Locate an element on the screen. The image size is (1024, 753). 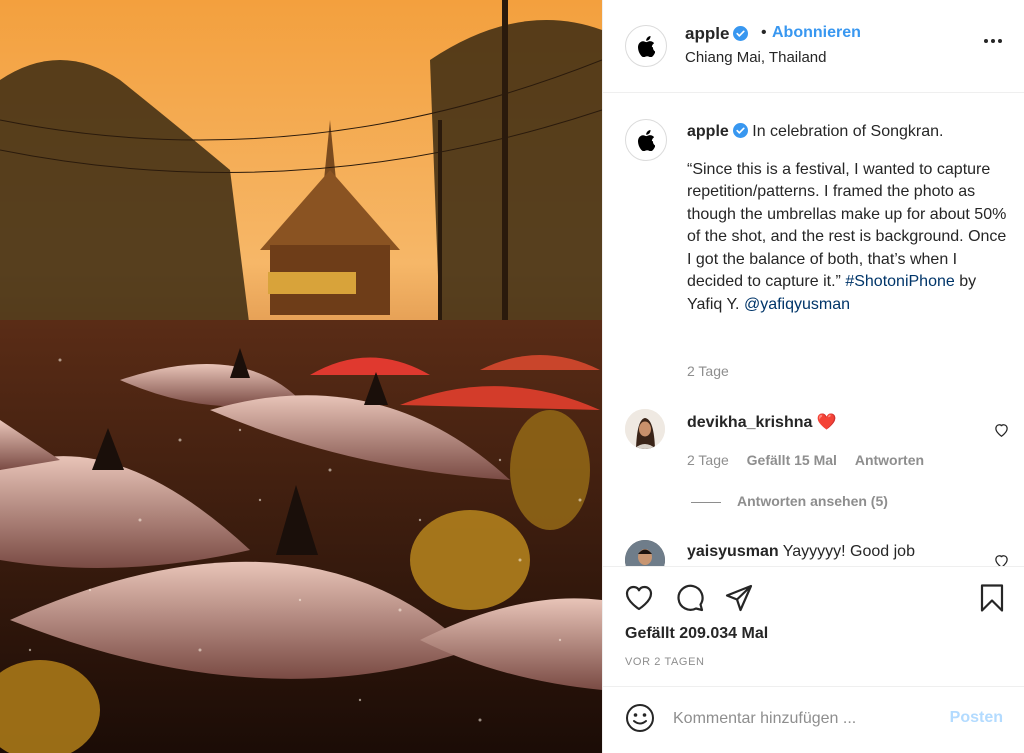
share-icon is located at coordinates (739, 598).